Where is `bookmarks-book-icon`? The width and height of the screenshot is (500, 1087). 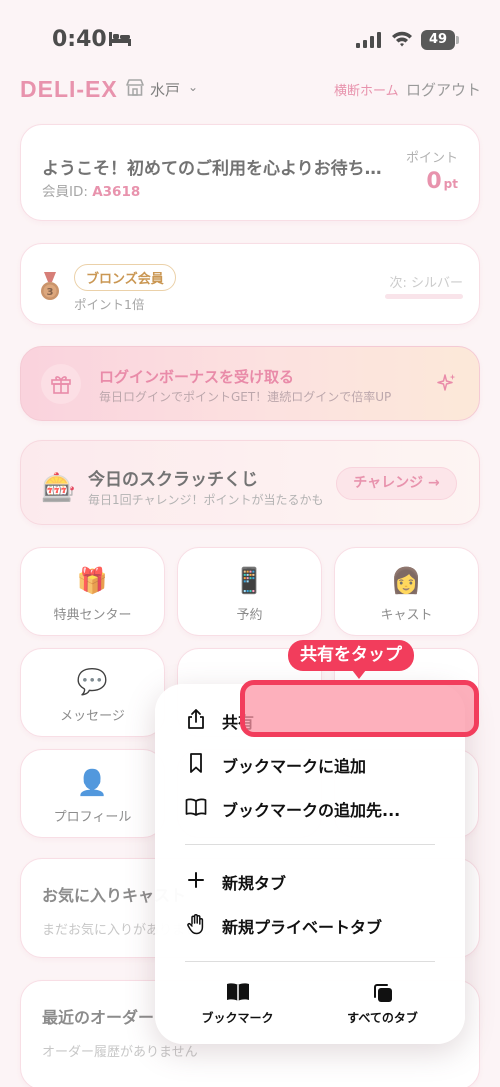
bookmarks-book-icon is located at coordinates (237, 994).